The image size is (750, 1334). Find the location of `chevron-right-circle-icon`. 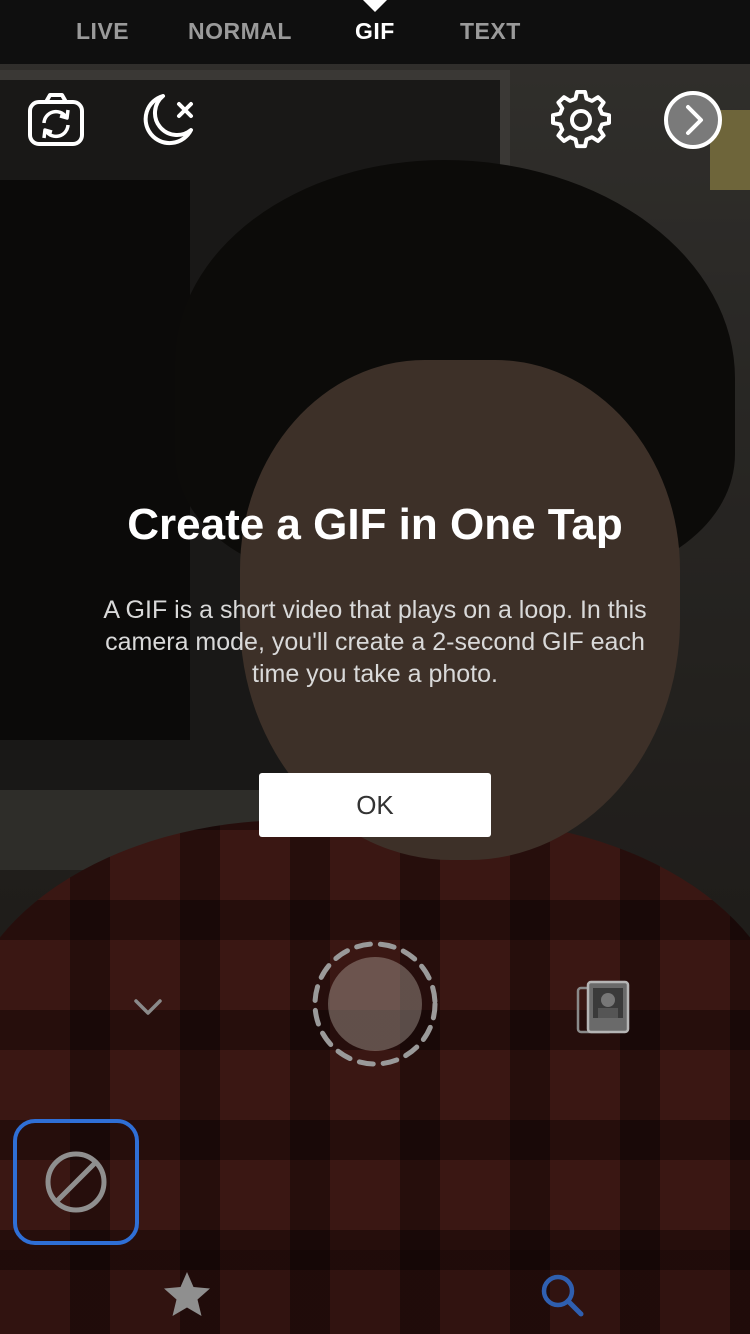

chevron-right-circle-icon is located at coordinates (693, 120).